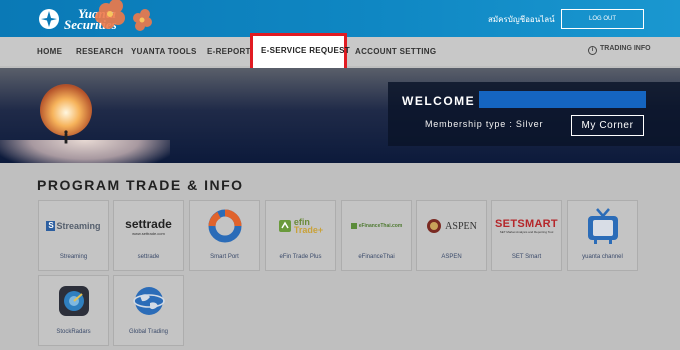 This screenshot has width=680, height=350. I want to click on tile-label: yuanta channel, so click(602, 257).